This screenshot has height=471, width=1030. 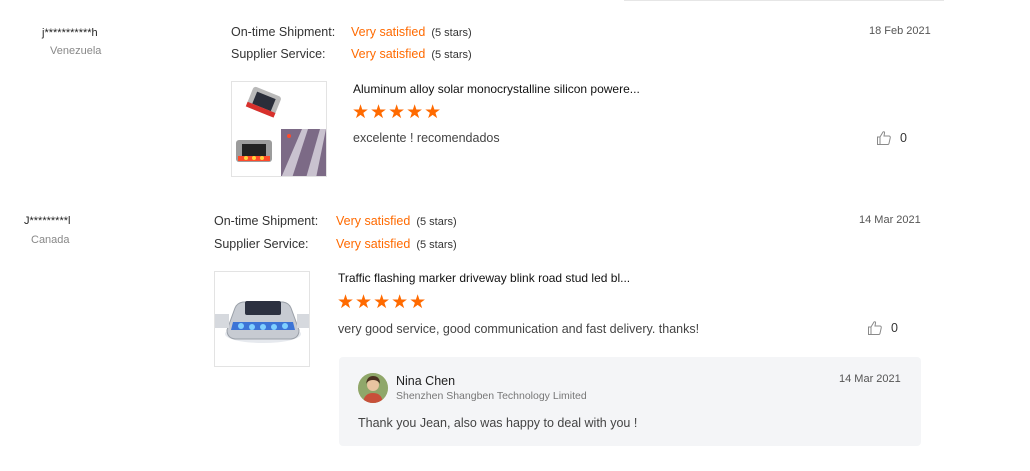 I want to click on thumbs-up-icon, so click(x=875, y=328).